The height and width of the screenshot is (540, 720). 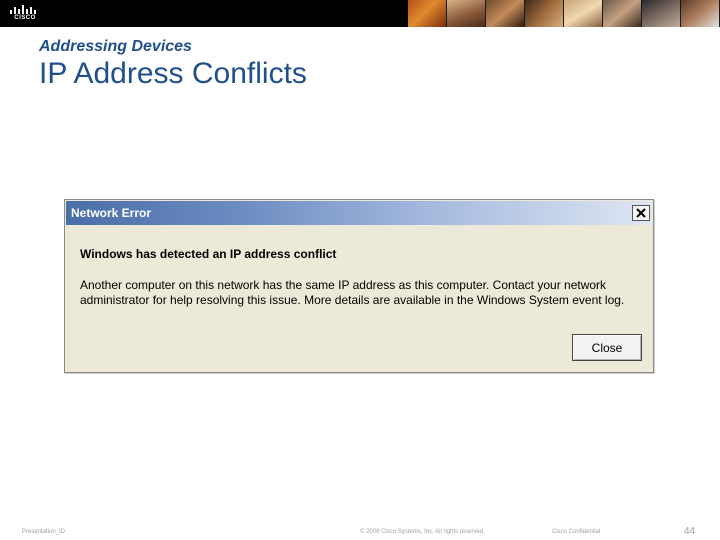 What do you see at coordinates (607, 347) in the screenshot?
I see `close-button: Close` at bounding box center [607, 347].